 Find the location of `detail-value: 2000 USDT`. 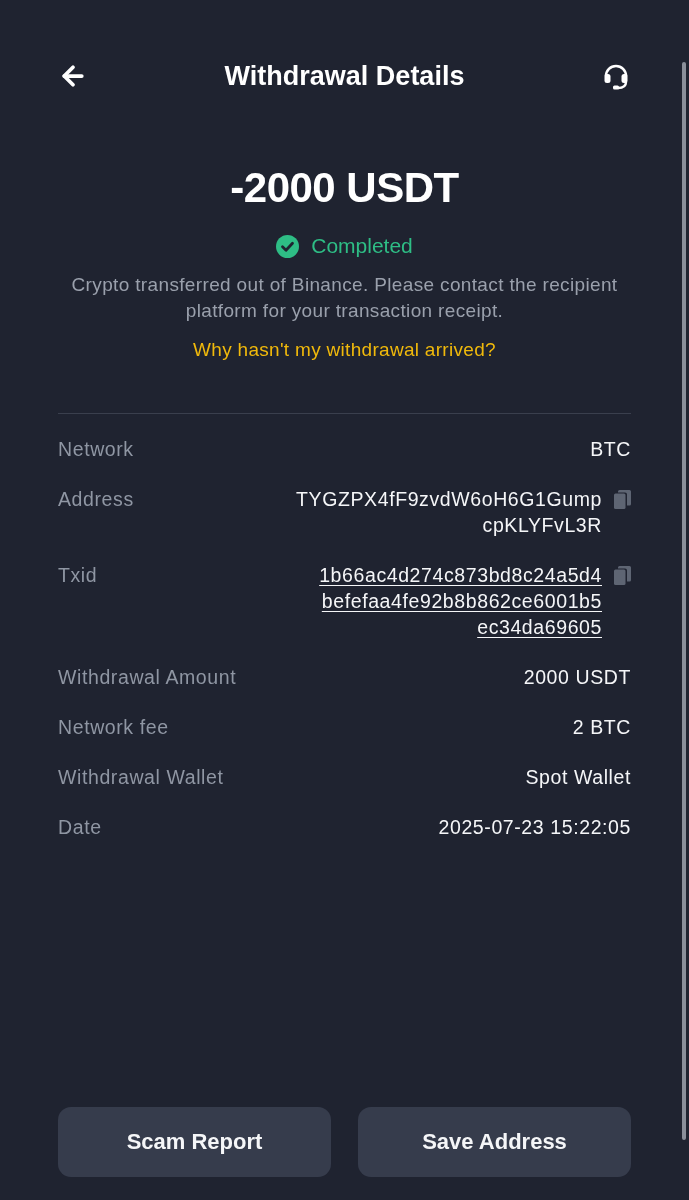

detail-value: 2000 USDT is located at coordinates (577, 677).